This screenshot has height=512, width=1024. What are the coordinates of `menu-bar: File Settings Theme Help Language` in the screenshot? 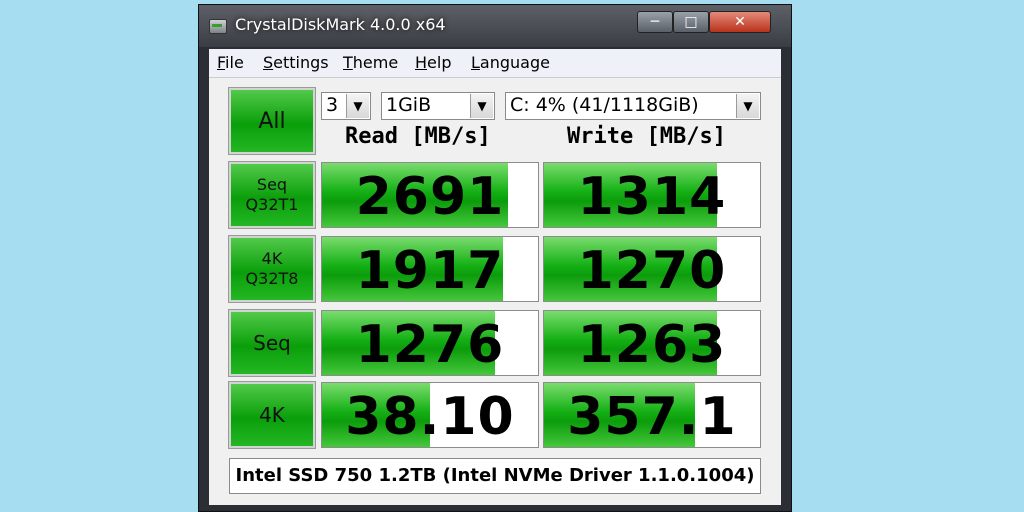 It's located at (495, 63).